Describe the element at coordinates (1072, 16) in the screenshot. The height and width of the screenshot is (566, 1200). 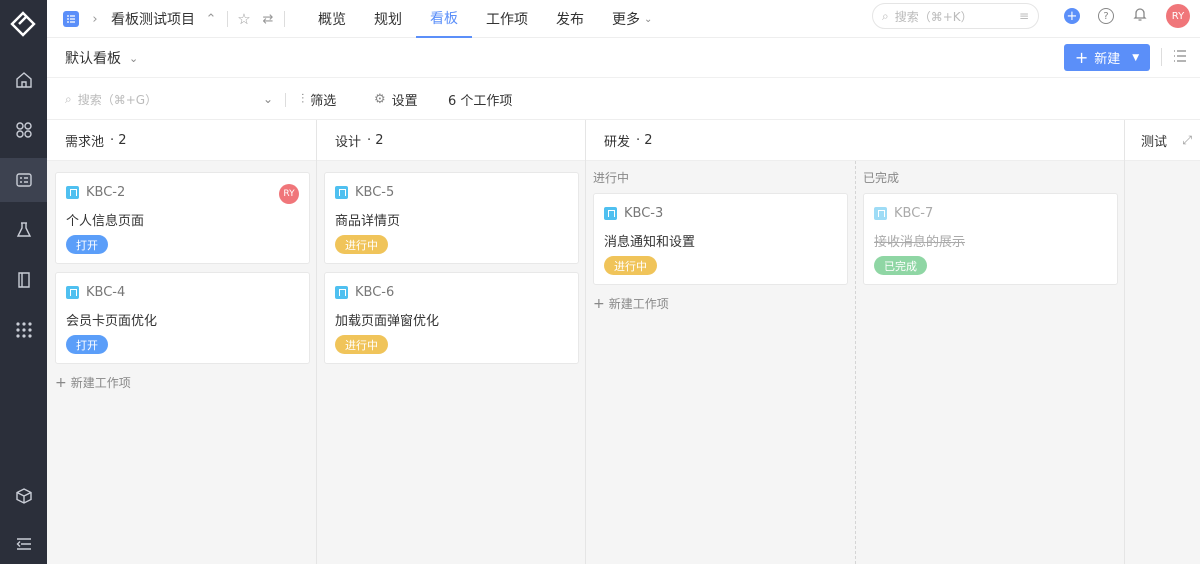
I see `add-circle-icon: +` at that location.